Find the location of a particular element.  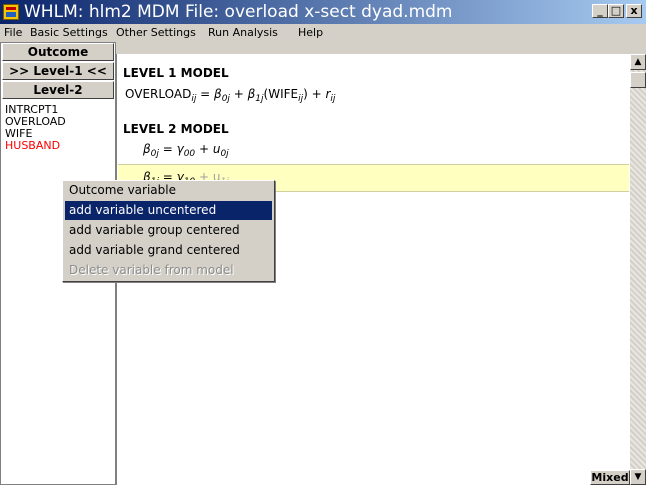

u-0j-subscript: 0j is located at coordinates (224, 154).